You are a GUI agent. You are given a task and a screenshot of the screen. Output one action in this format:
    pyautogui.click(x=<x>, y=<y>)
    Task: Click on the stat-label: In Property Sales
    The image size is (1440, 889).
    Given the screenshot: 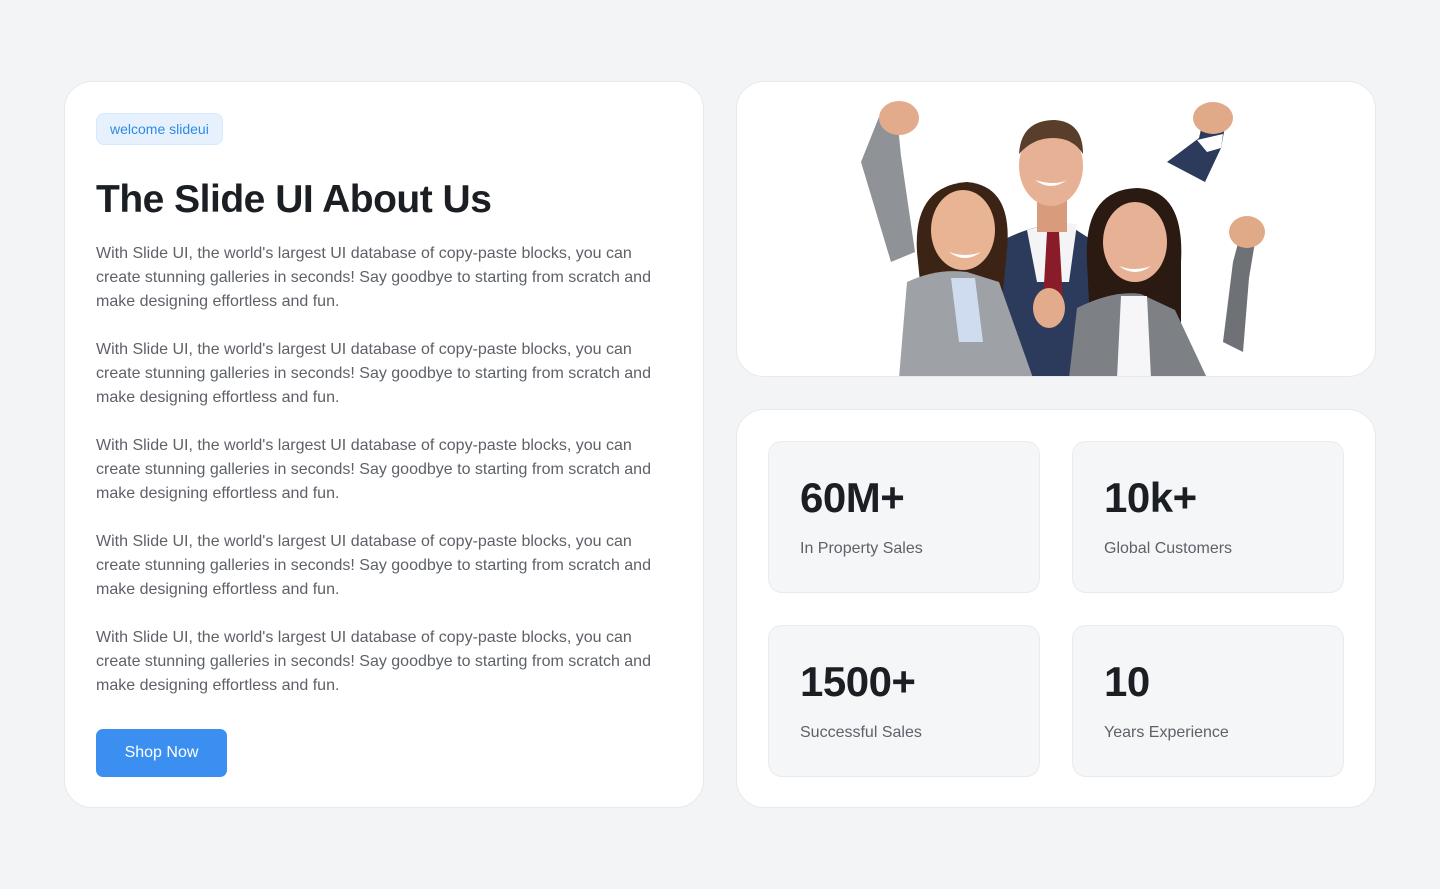 What is the action you would take?
    pyautogui.click(x=861, y=548)
    